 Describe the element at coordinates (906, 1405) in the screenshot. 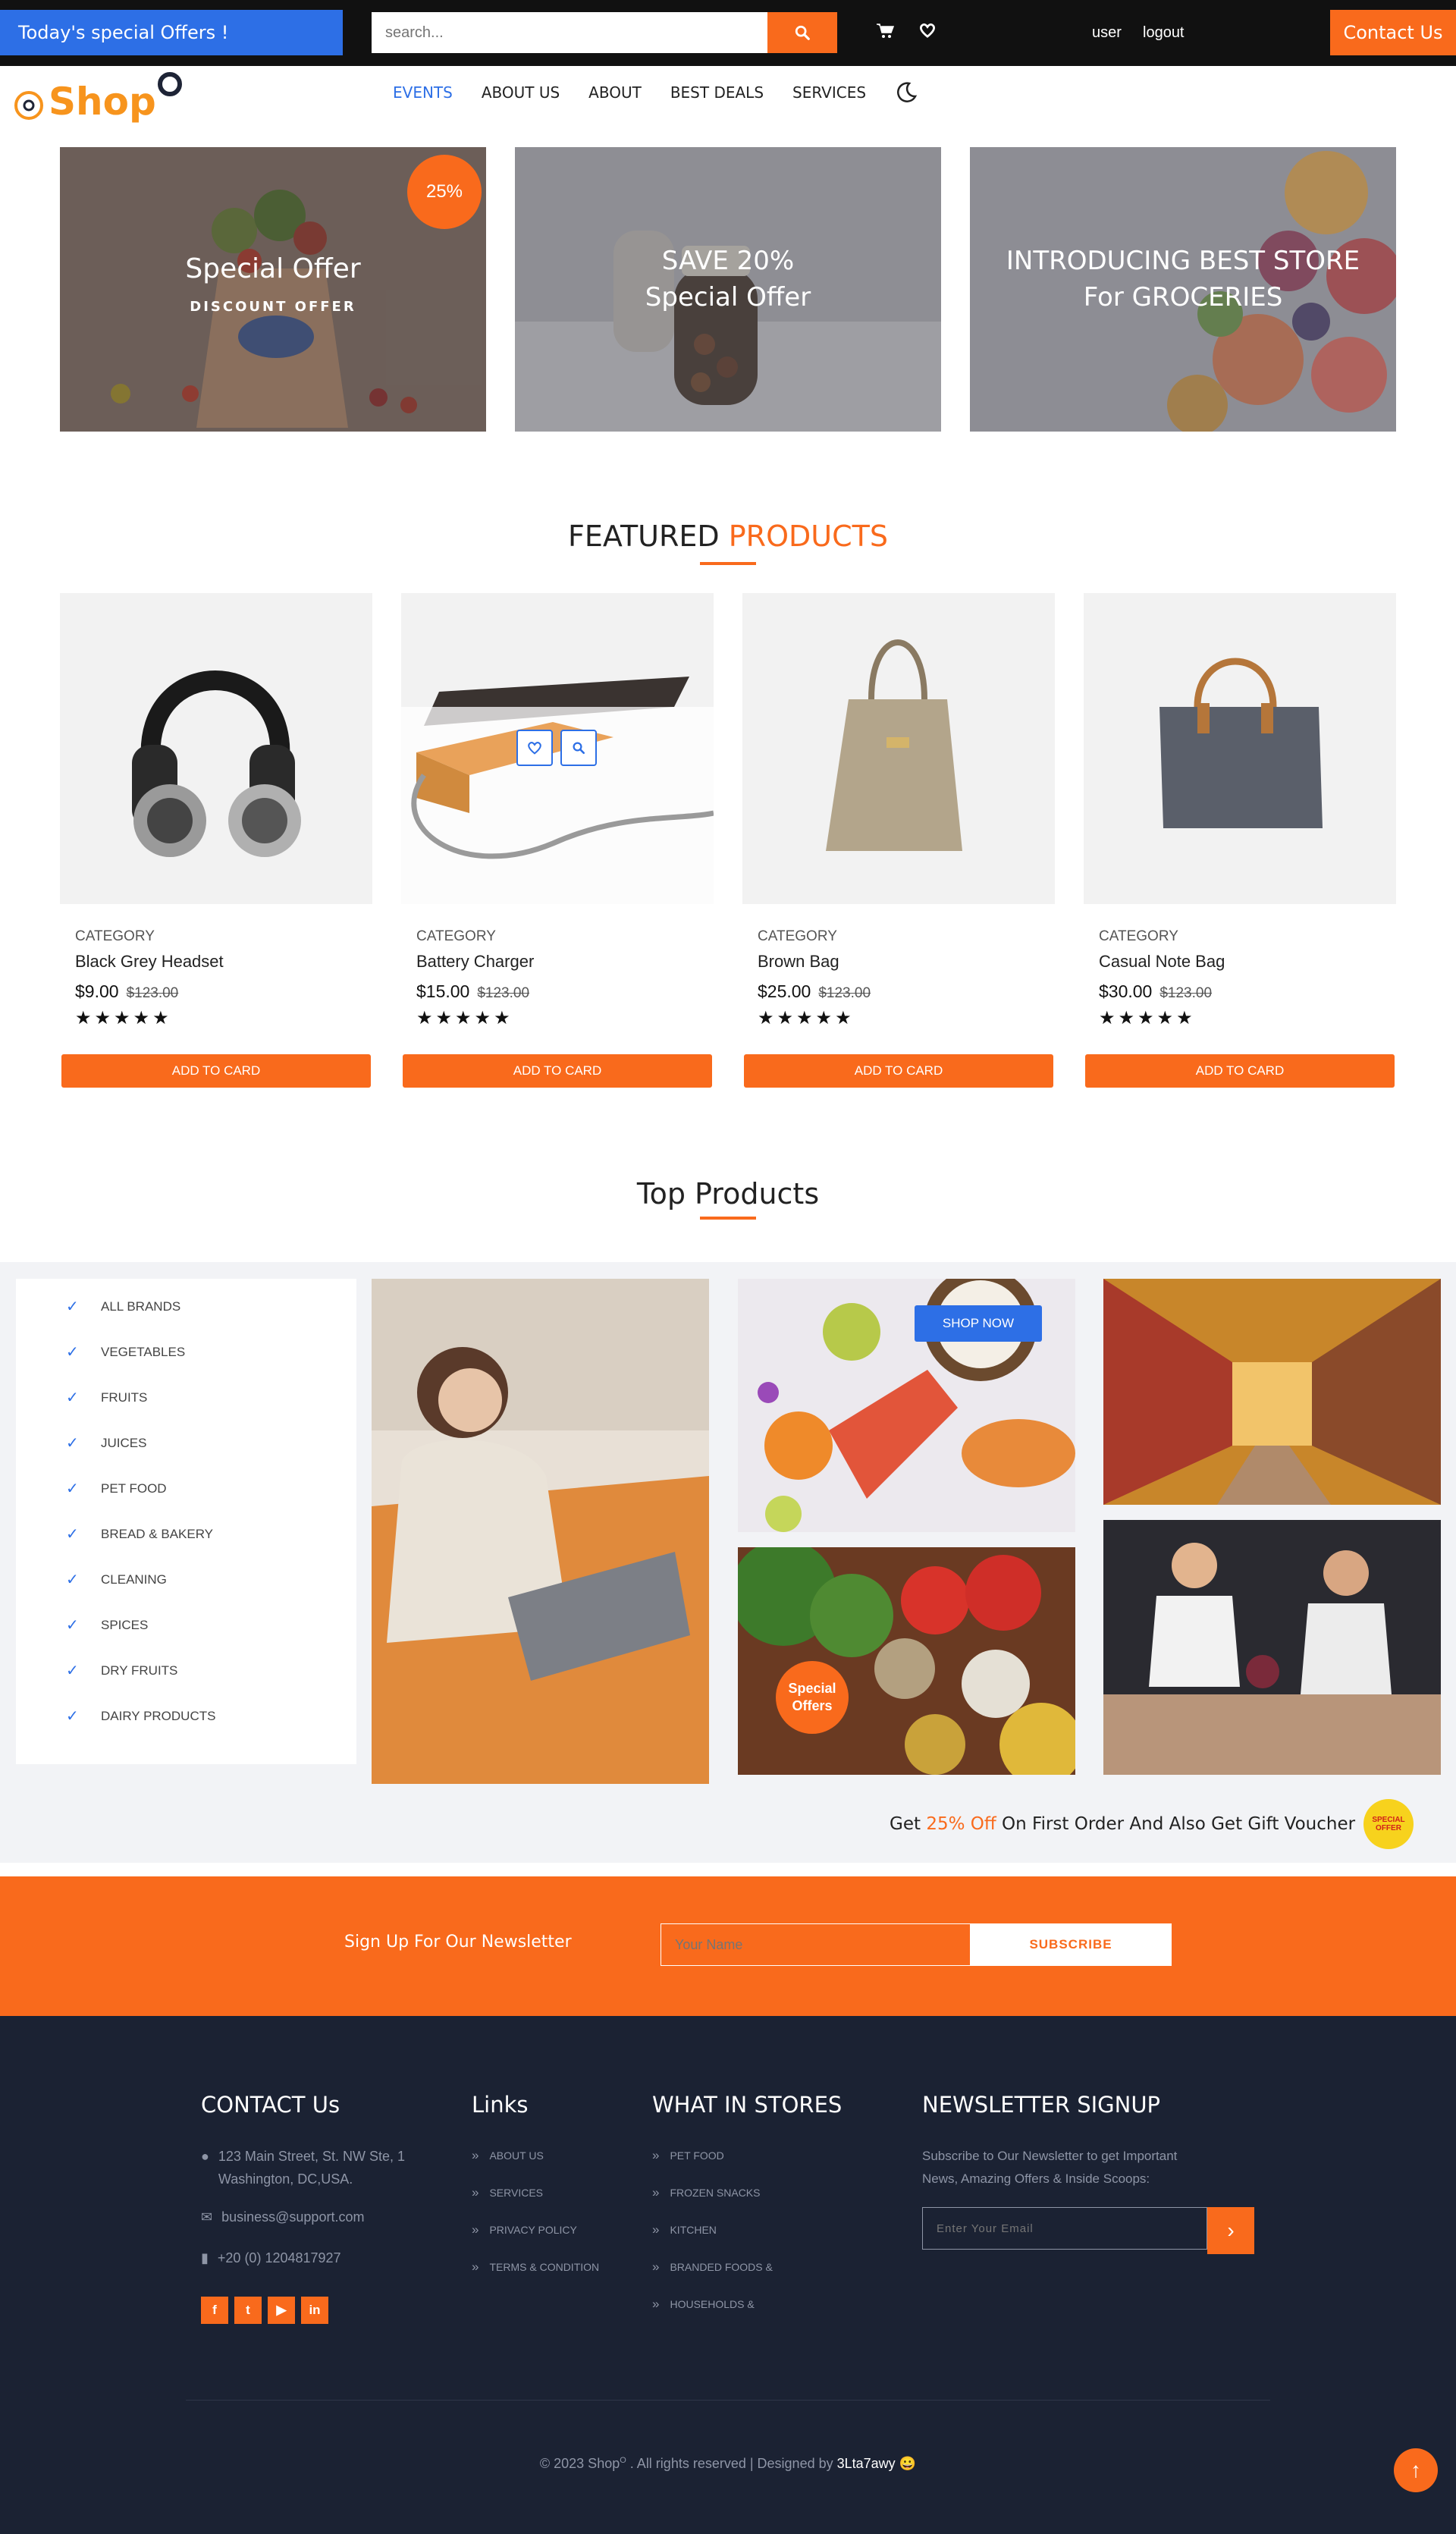

I see `drinks-photo: SHOP NOW` at that location.